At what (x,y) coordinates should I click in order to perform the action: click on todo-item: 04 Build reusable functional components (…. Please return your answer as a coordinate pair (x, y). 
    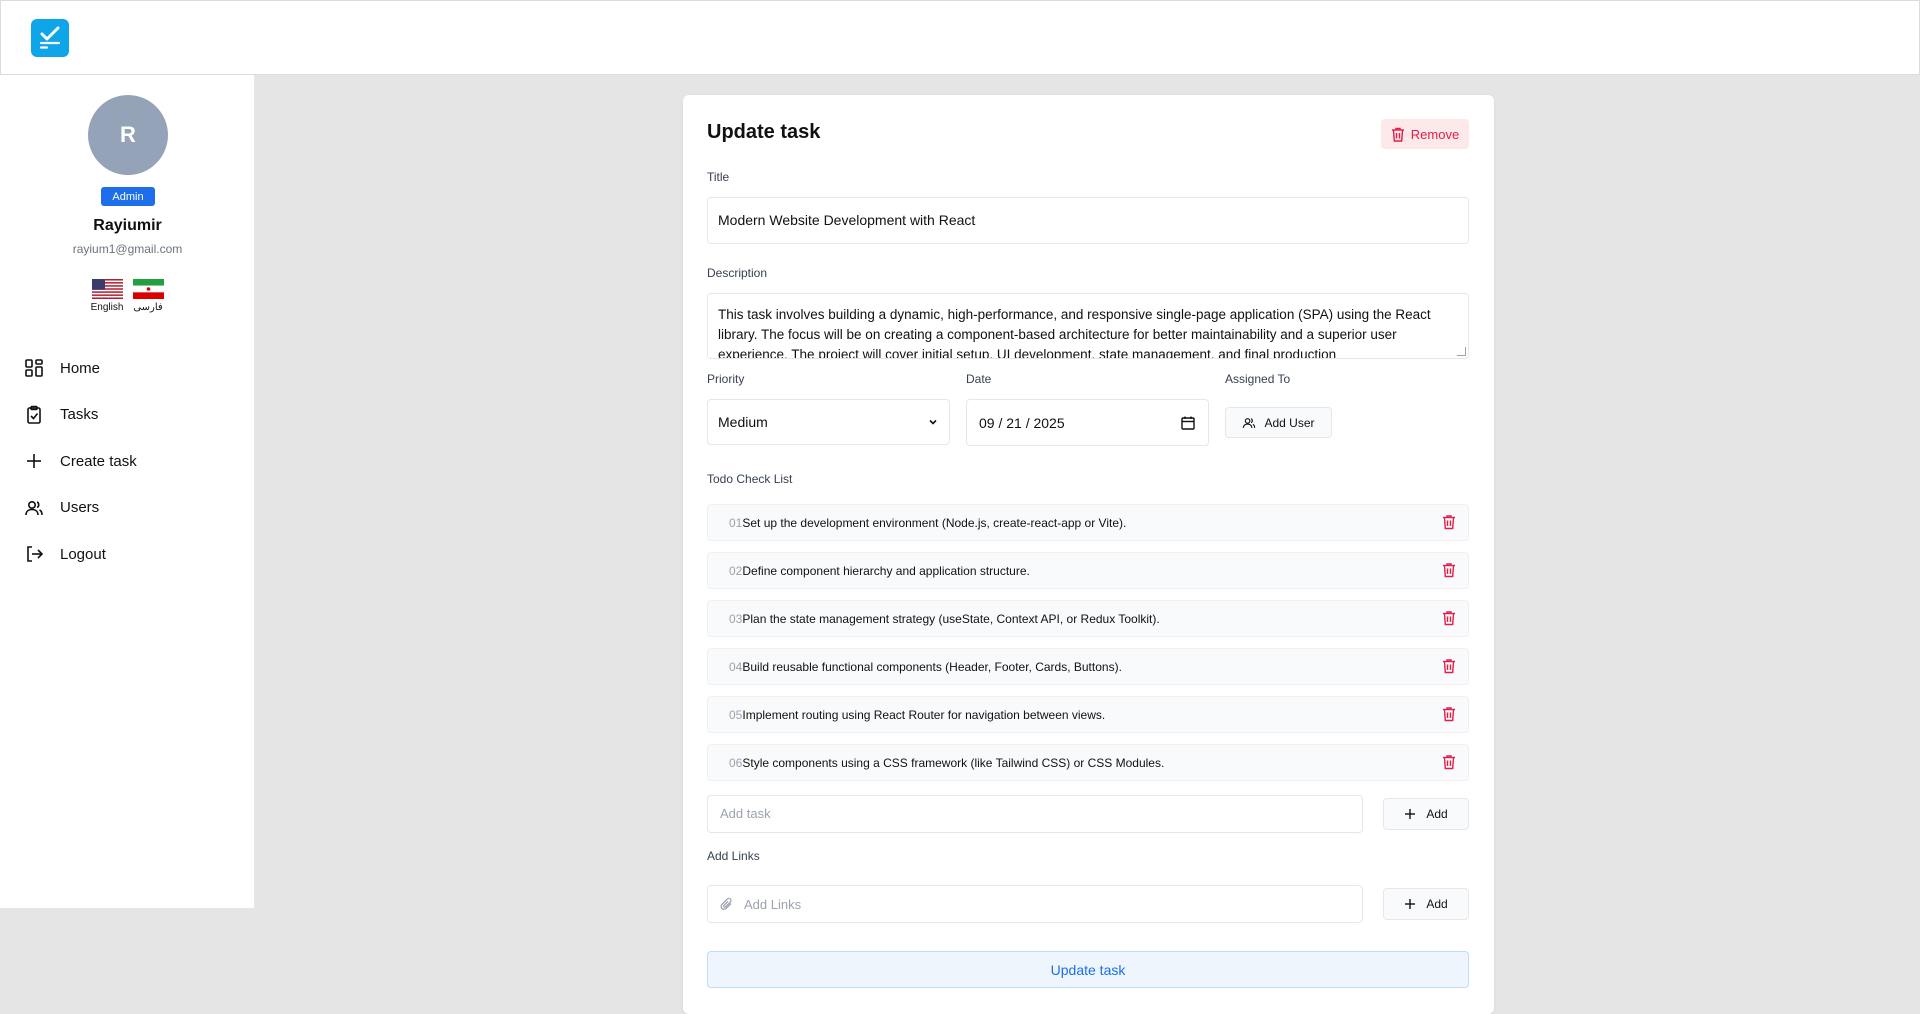
    Looking at the image, I should click on (1088, 666).